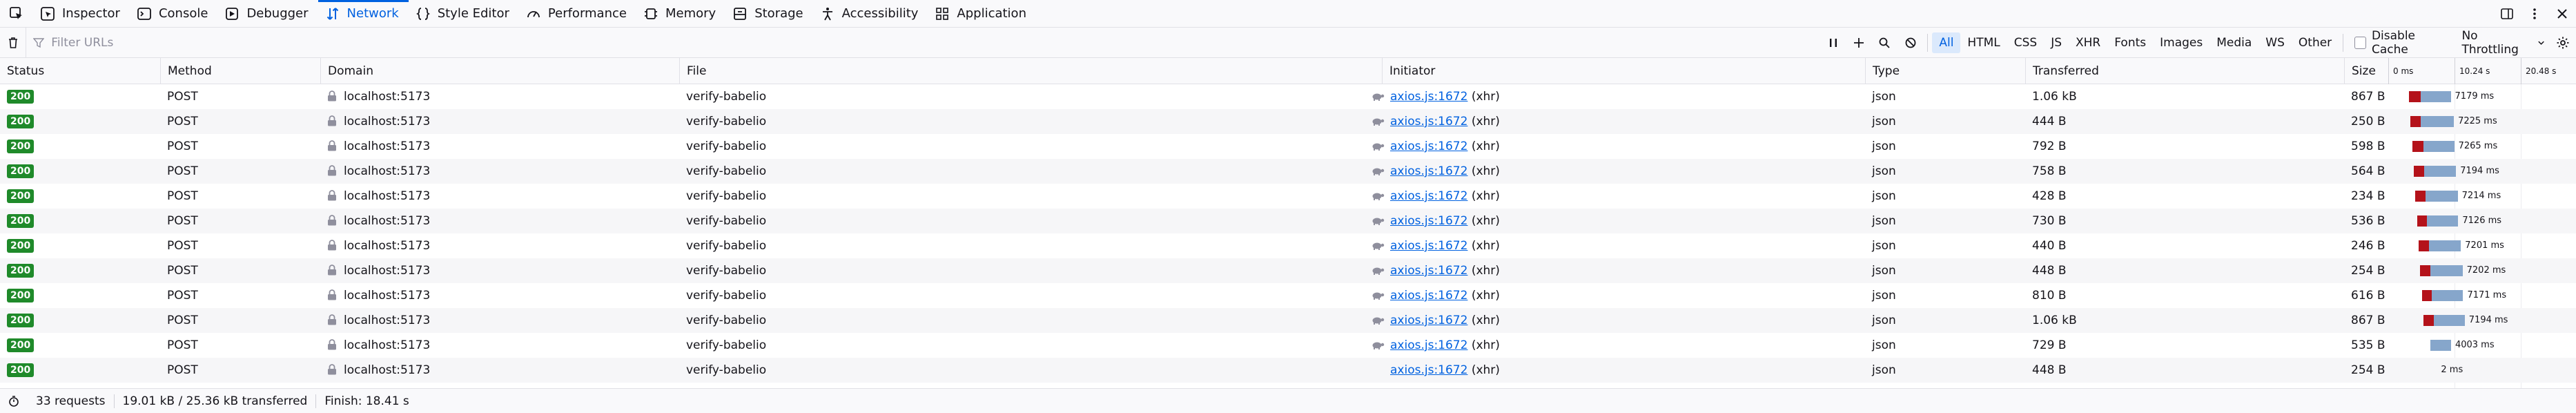 Image resolution: width=2576 pixels, height=413 pixels. I want to click on filter-type-js: JS, so click(2056, 42).